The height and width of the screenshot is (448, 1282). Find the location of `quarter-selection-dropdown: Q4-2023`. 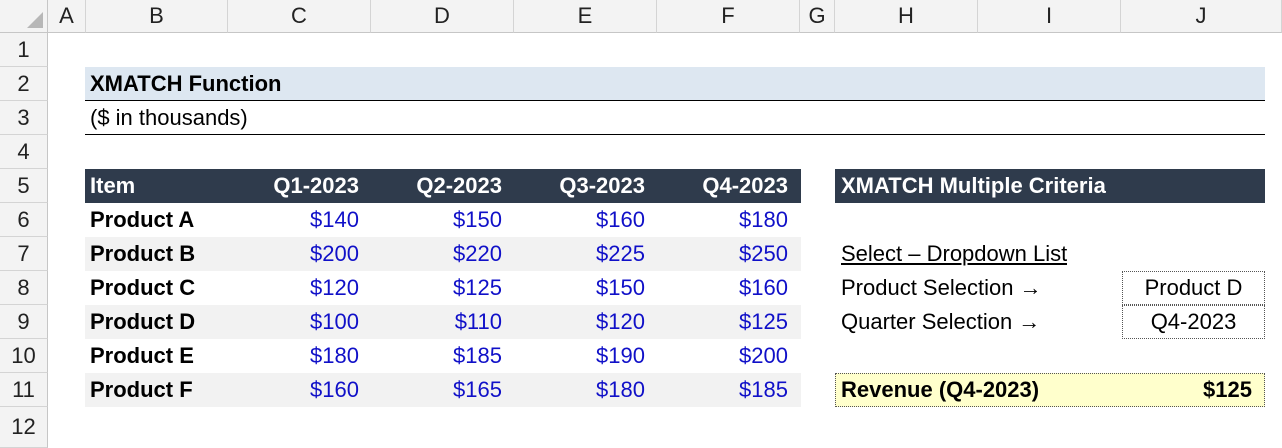

quarter-selection-dropdown: Q4-2023 is located at coordinates (1193, 322).